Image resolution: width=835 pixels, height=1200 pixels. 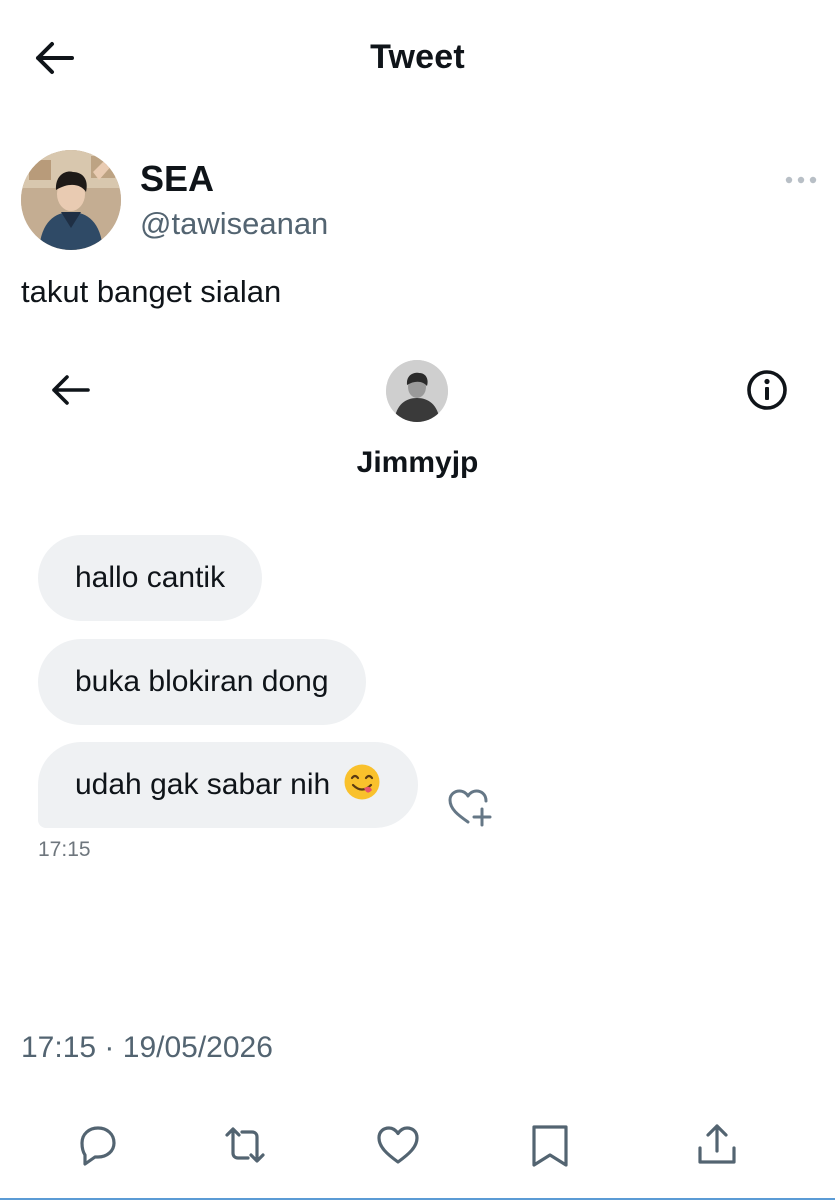 I want to click on page-title: Tweet, so click(x=417, y=57).